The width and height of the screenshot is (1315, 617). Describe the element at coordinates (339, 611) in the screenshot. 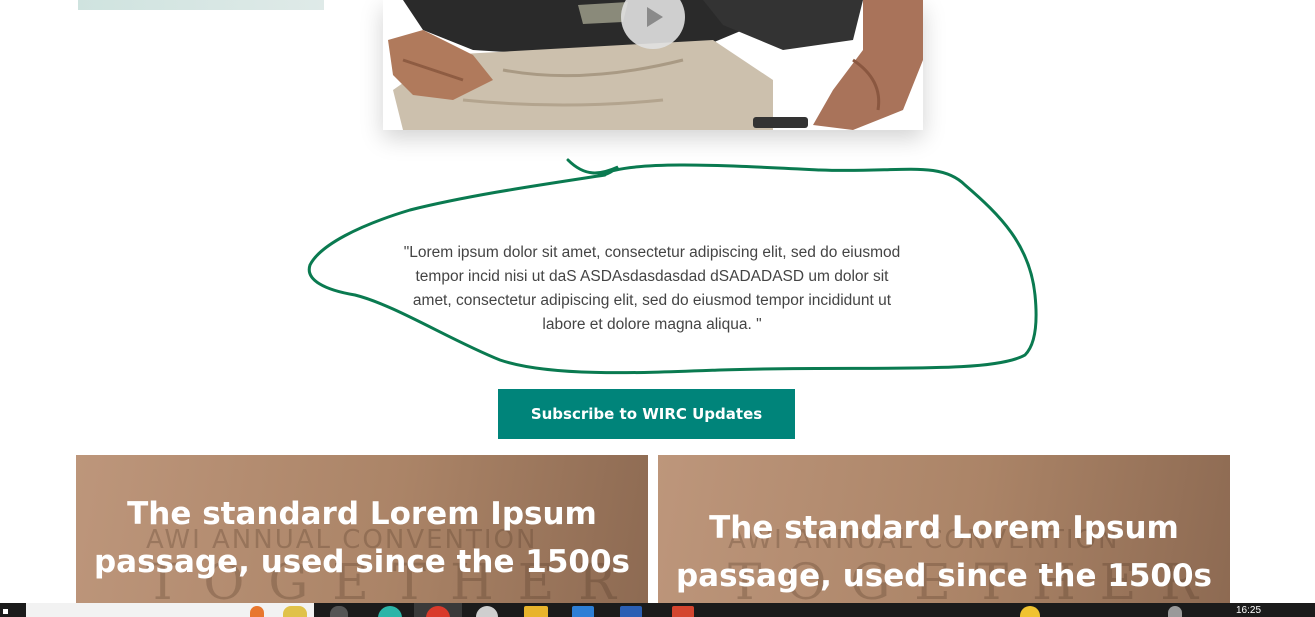

I see `task-view-icon` at that location.